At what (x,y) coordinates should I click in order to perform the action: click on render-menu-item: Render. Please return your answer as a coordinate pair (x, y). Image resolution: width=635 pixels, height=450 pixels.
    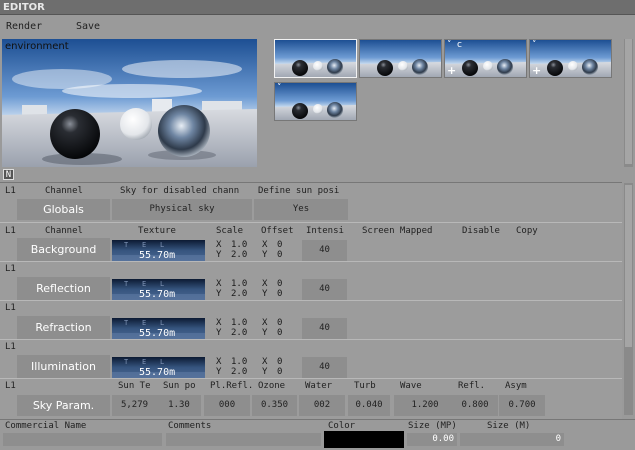
    Looking at the image, I should click on (24, 26).